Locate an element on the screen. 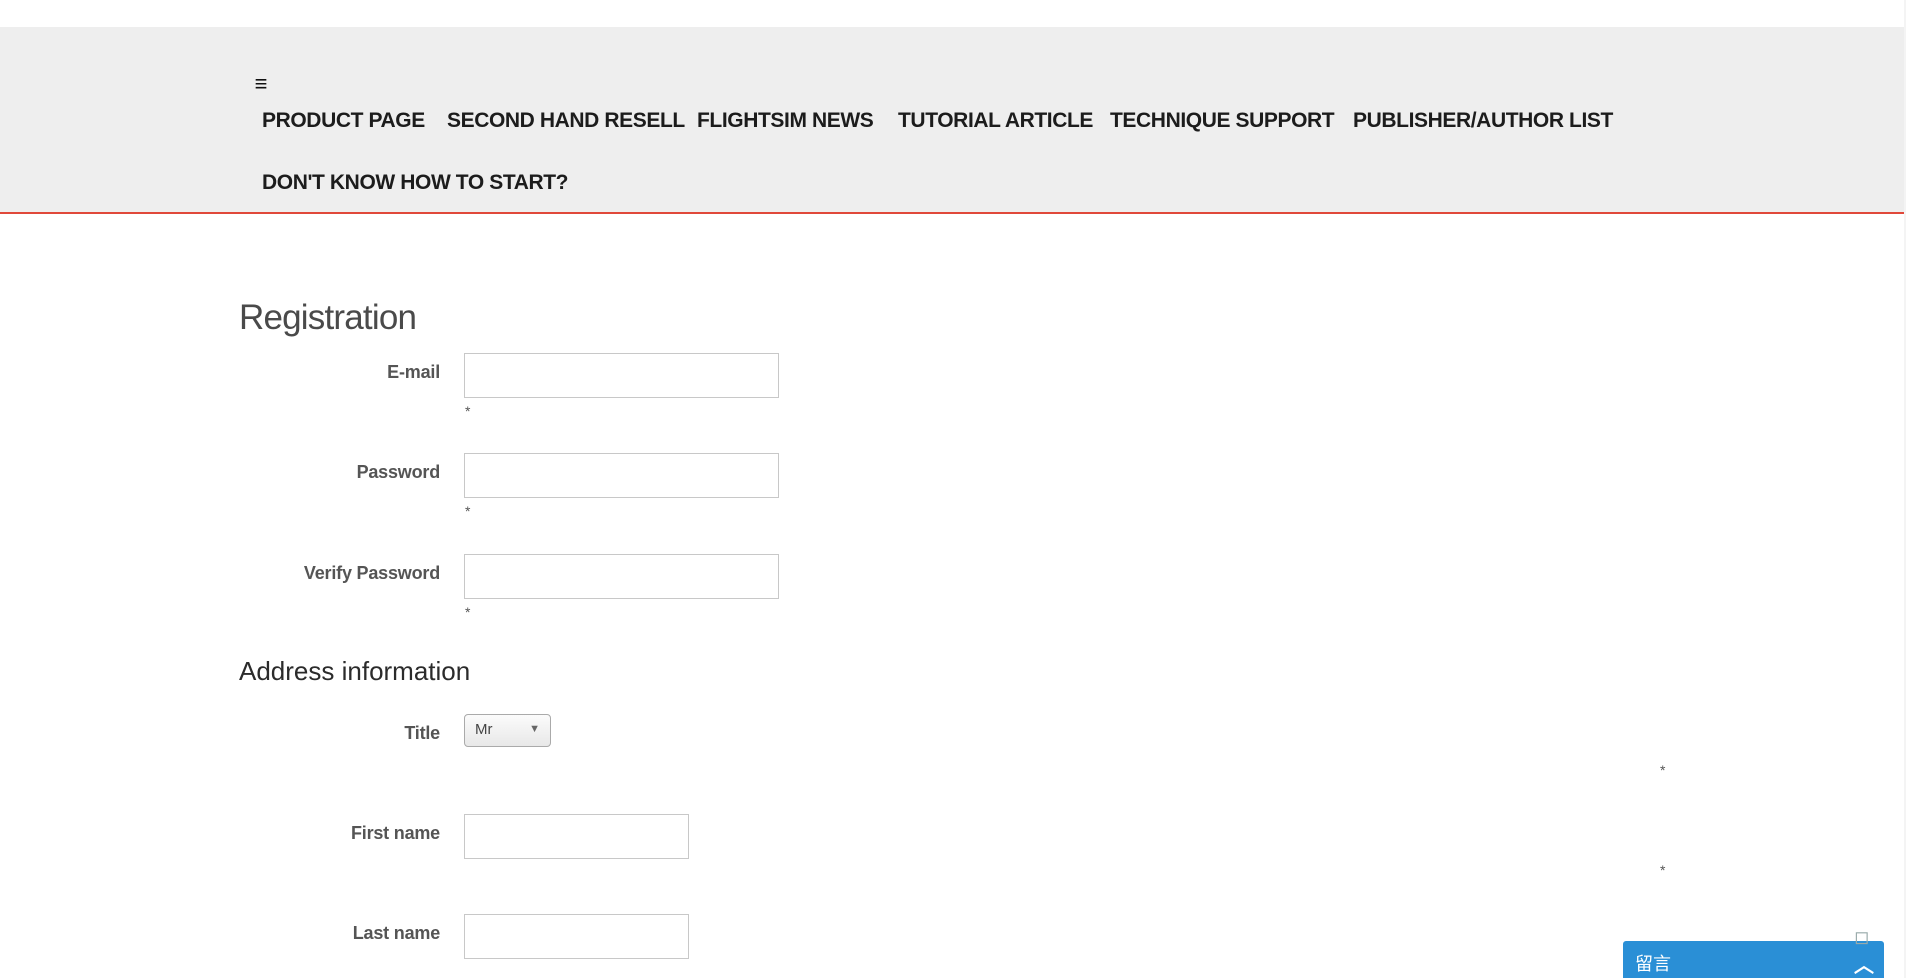  password-field is located at coordinates (621, 475).